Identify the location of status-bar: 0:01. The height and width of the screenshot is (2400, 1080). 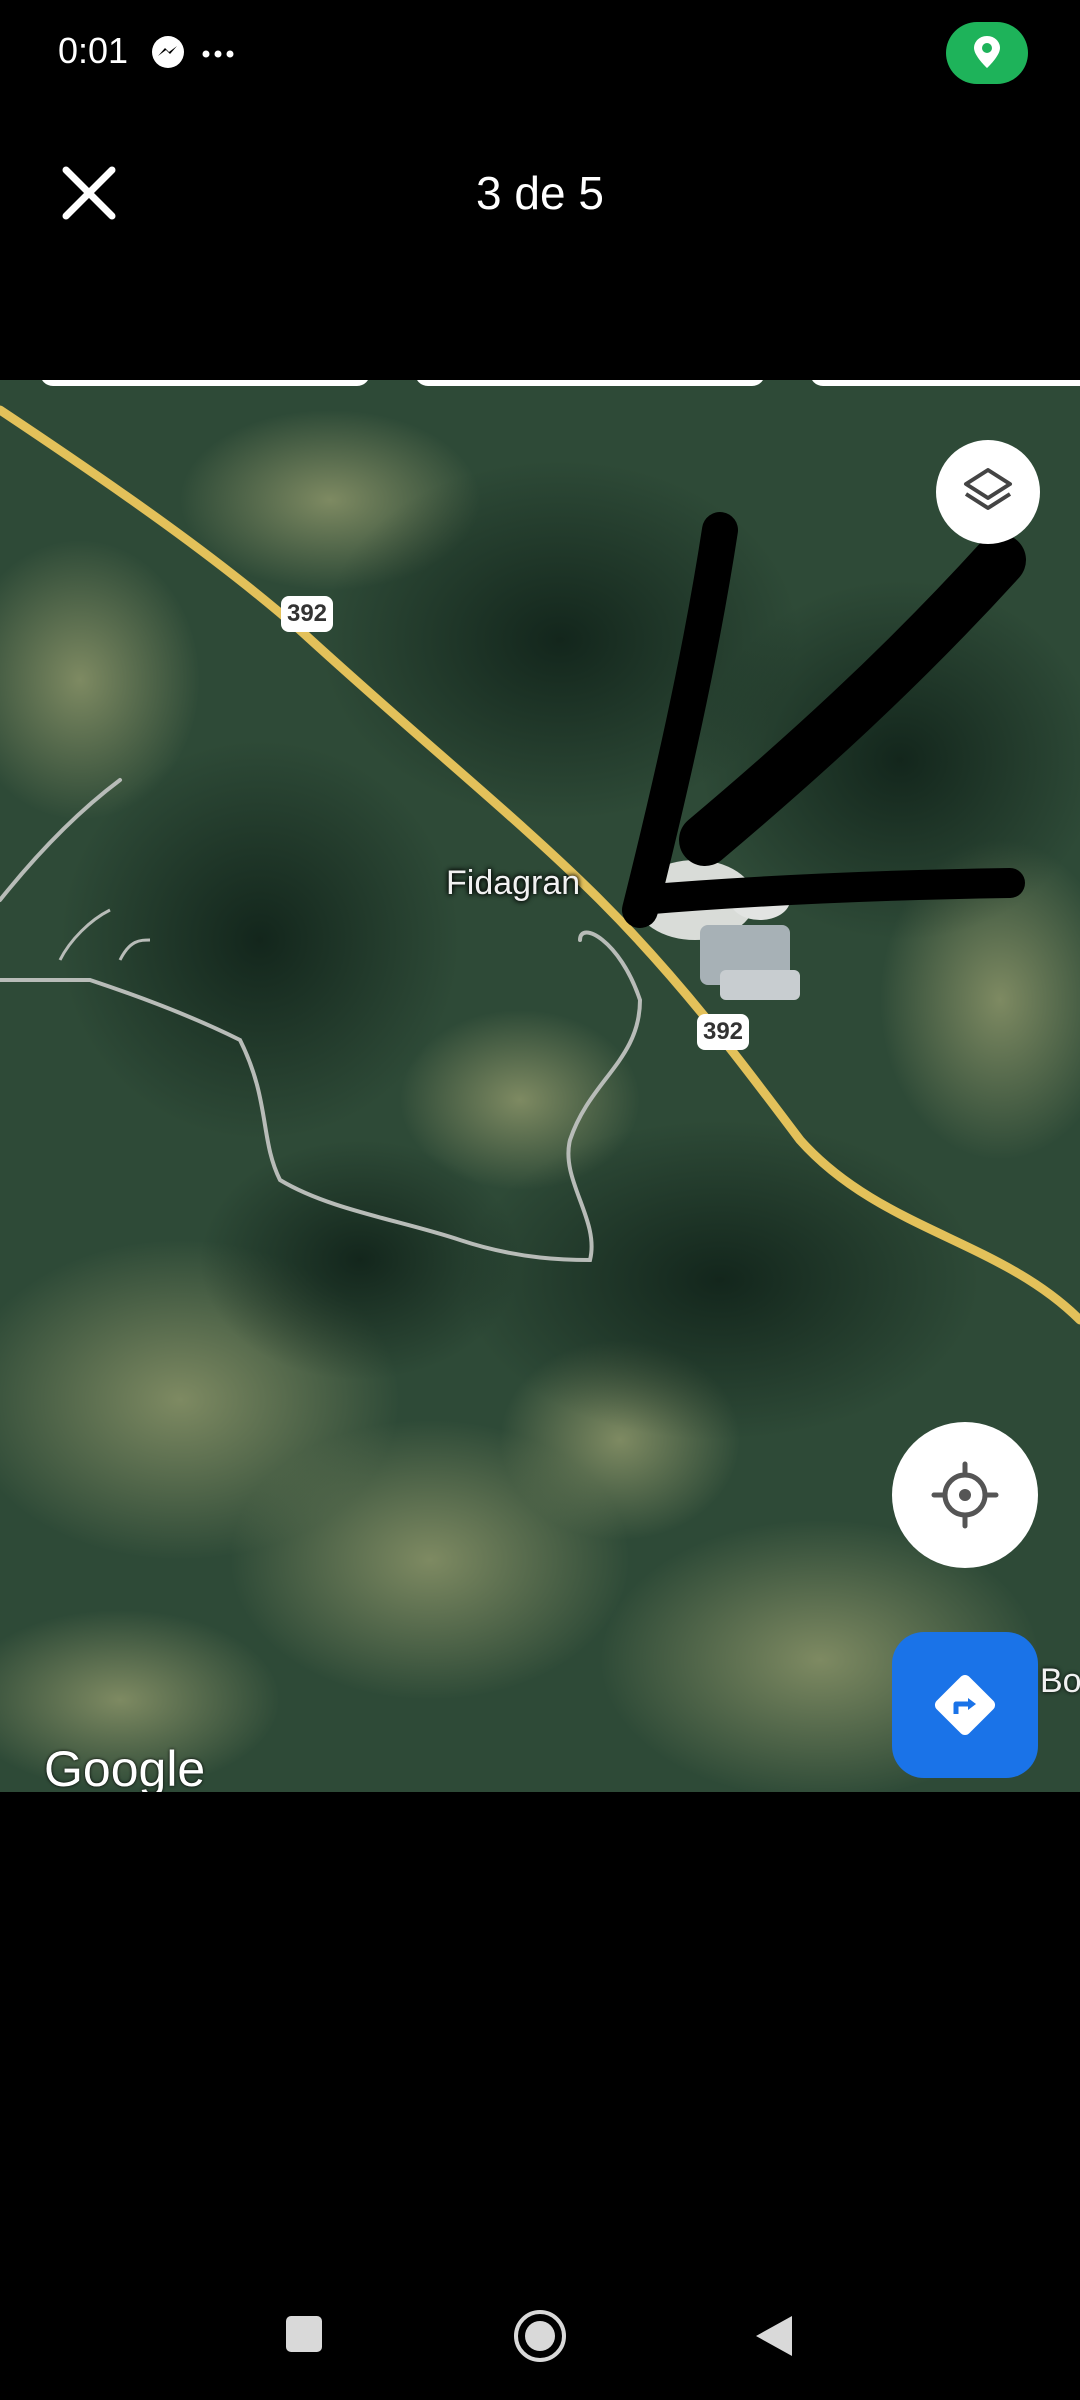
(540, 55).